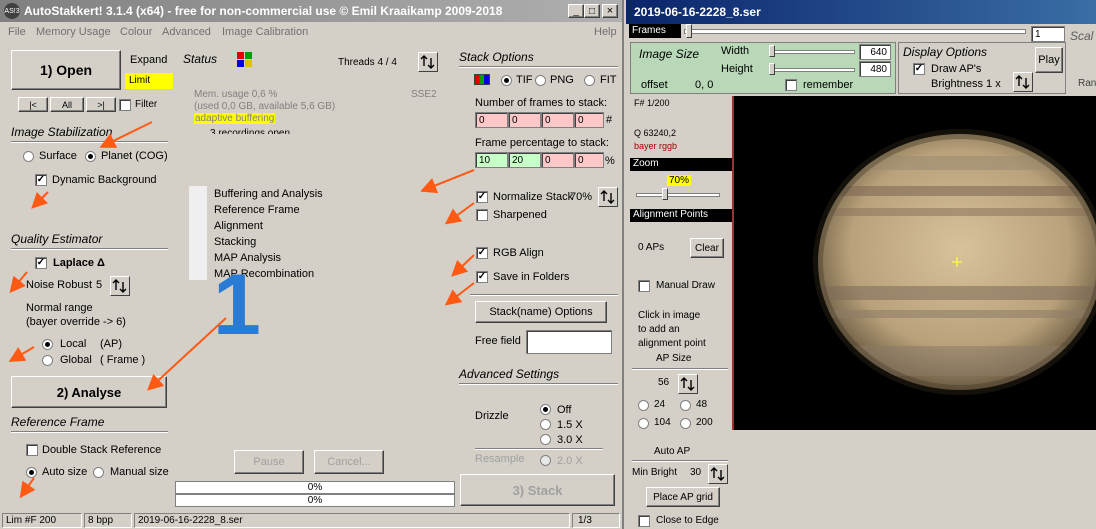 This screenshot has width=1096, height=529. I want to click on offset-label: offset, so click(654, 85).